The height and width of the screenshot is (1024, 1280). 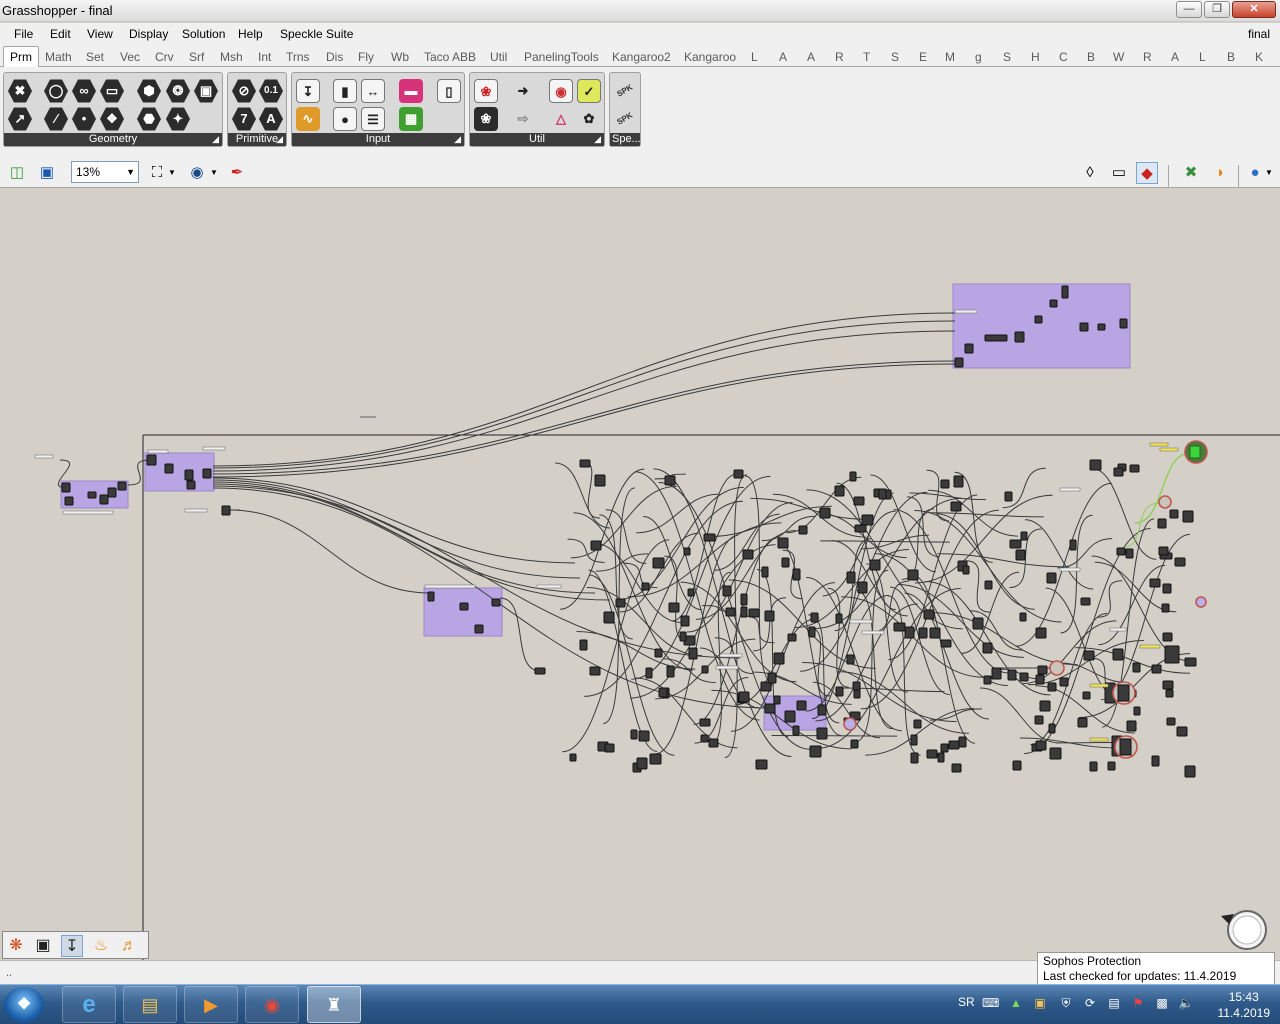 What do you see at coordinates (1231, 57) in the screenshot?
I see `tab-b2: B` at bounding box center [1231, 57].